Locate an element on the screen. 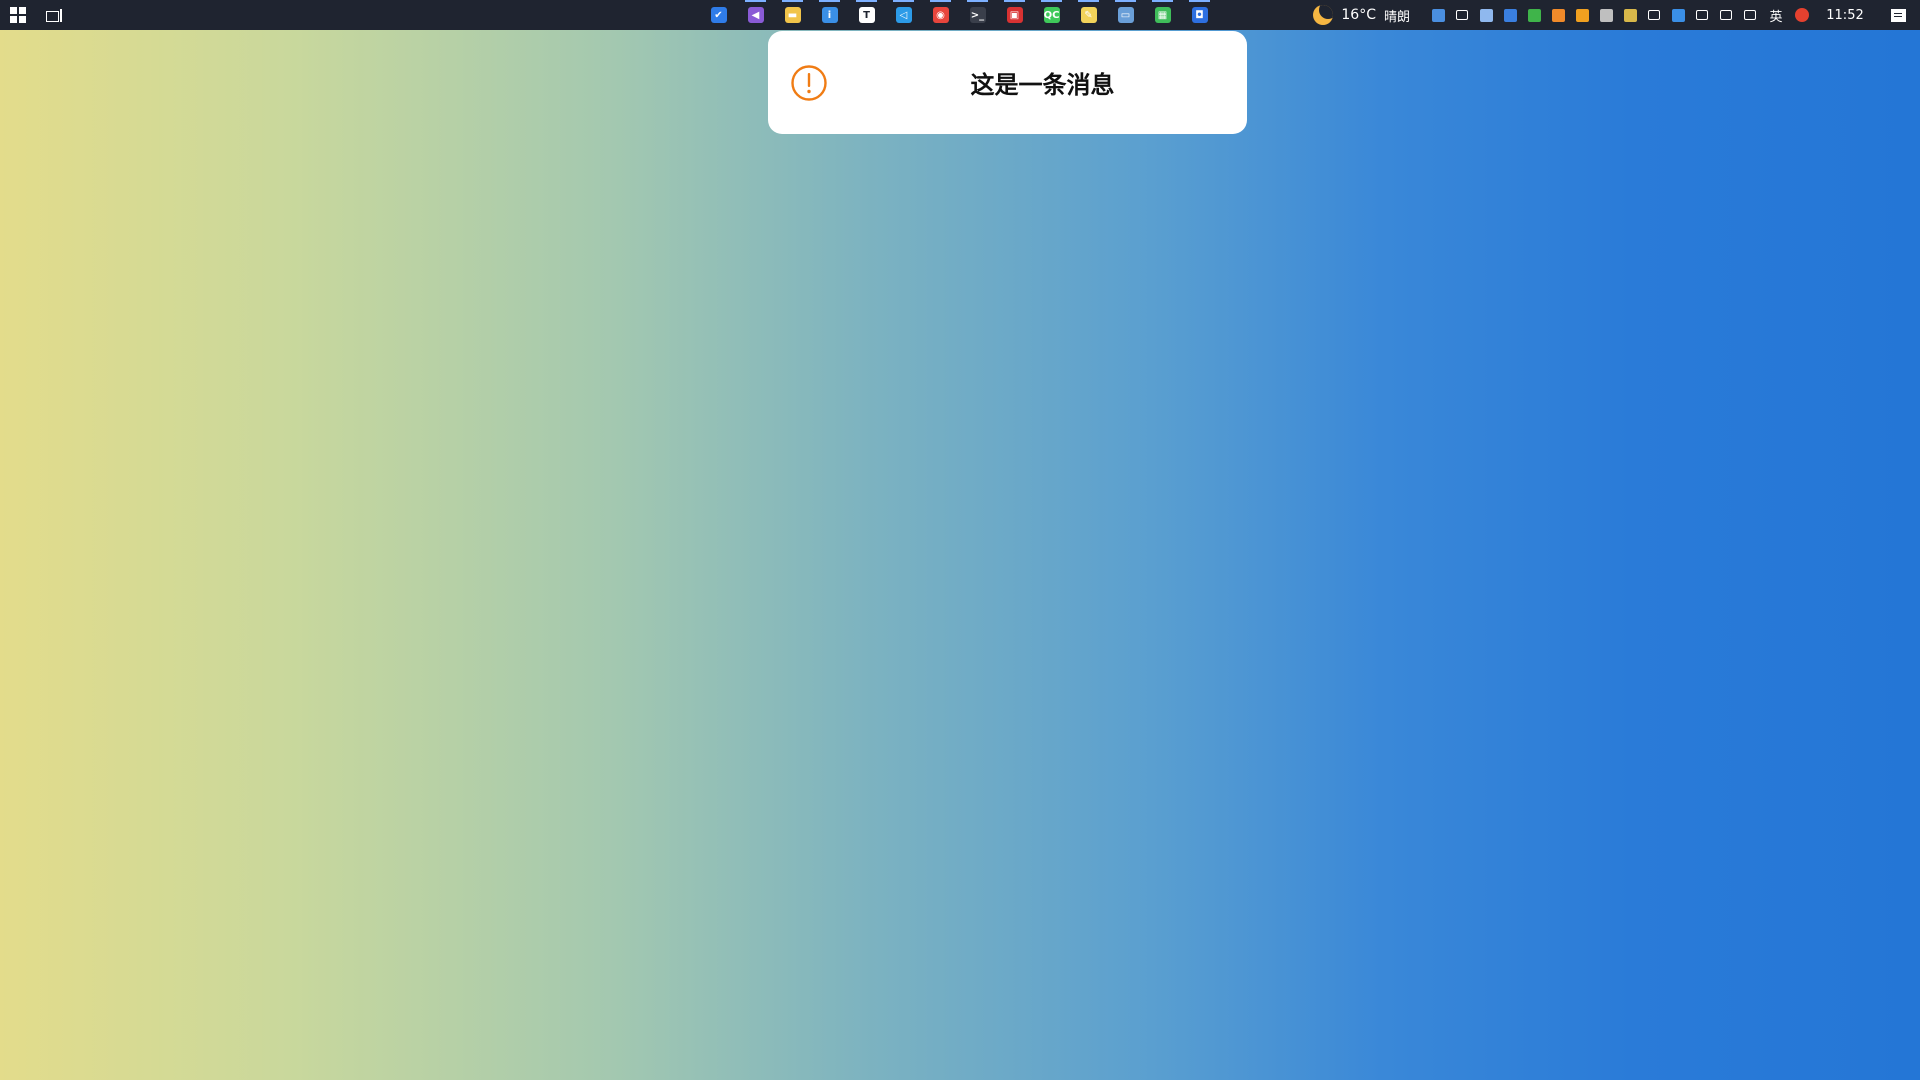 Image resolution: width=1920 pixels, height=1080 pixels. notification-center-icon is located at coordinates (1898, 15).